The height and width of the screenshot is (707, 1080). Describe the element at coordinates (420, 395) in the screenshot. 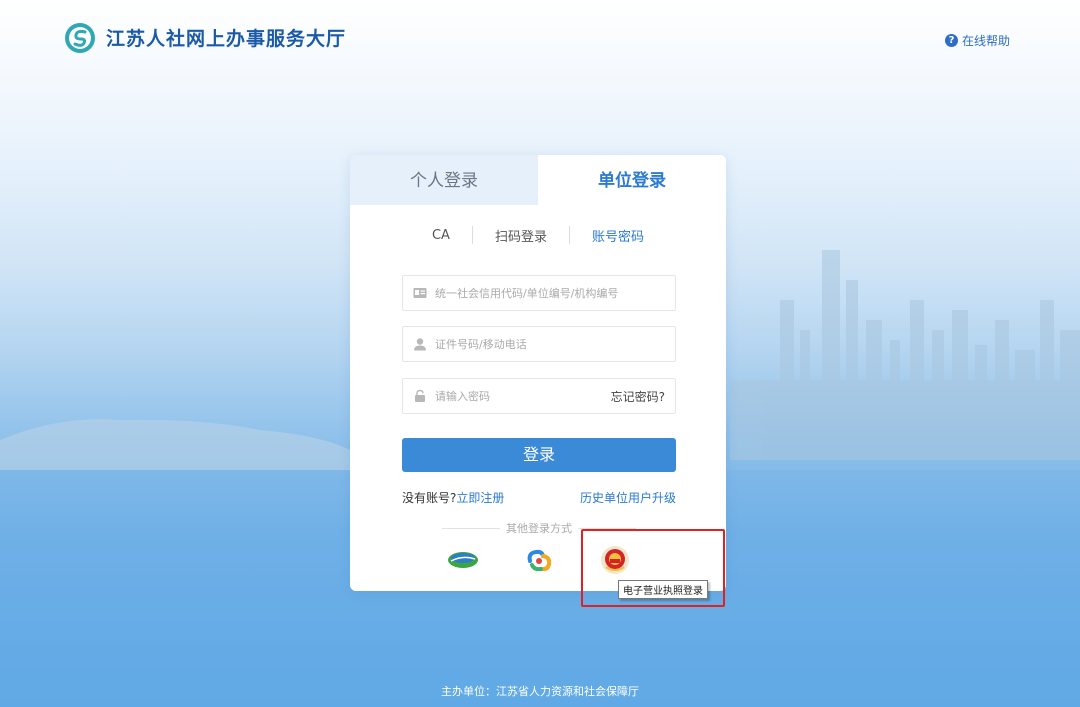

I see `lock-icon` at that location.